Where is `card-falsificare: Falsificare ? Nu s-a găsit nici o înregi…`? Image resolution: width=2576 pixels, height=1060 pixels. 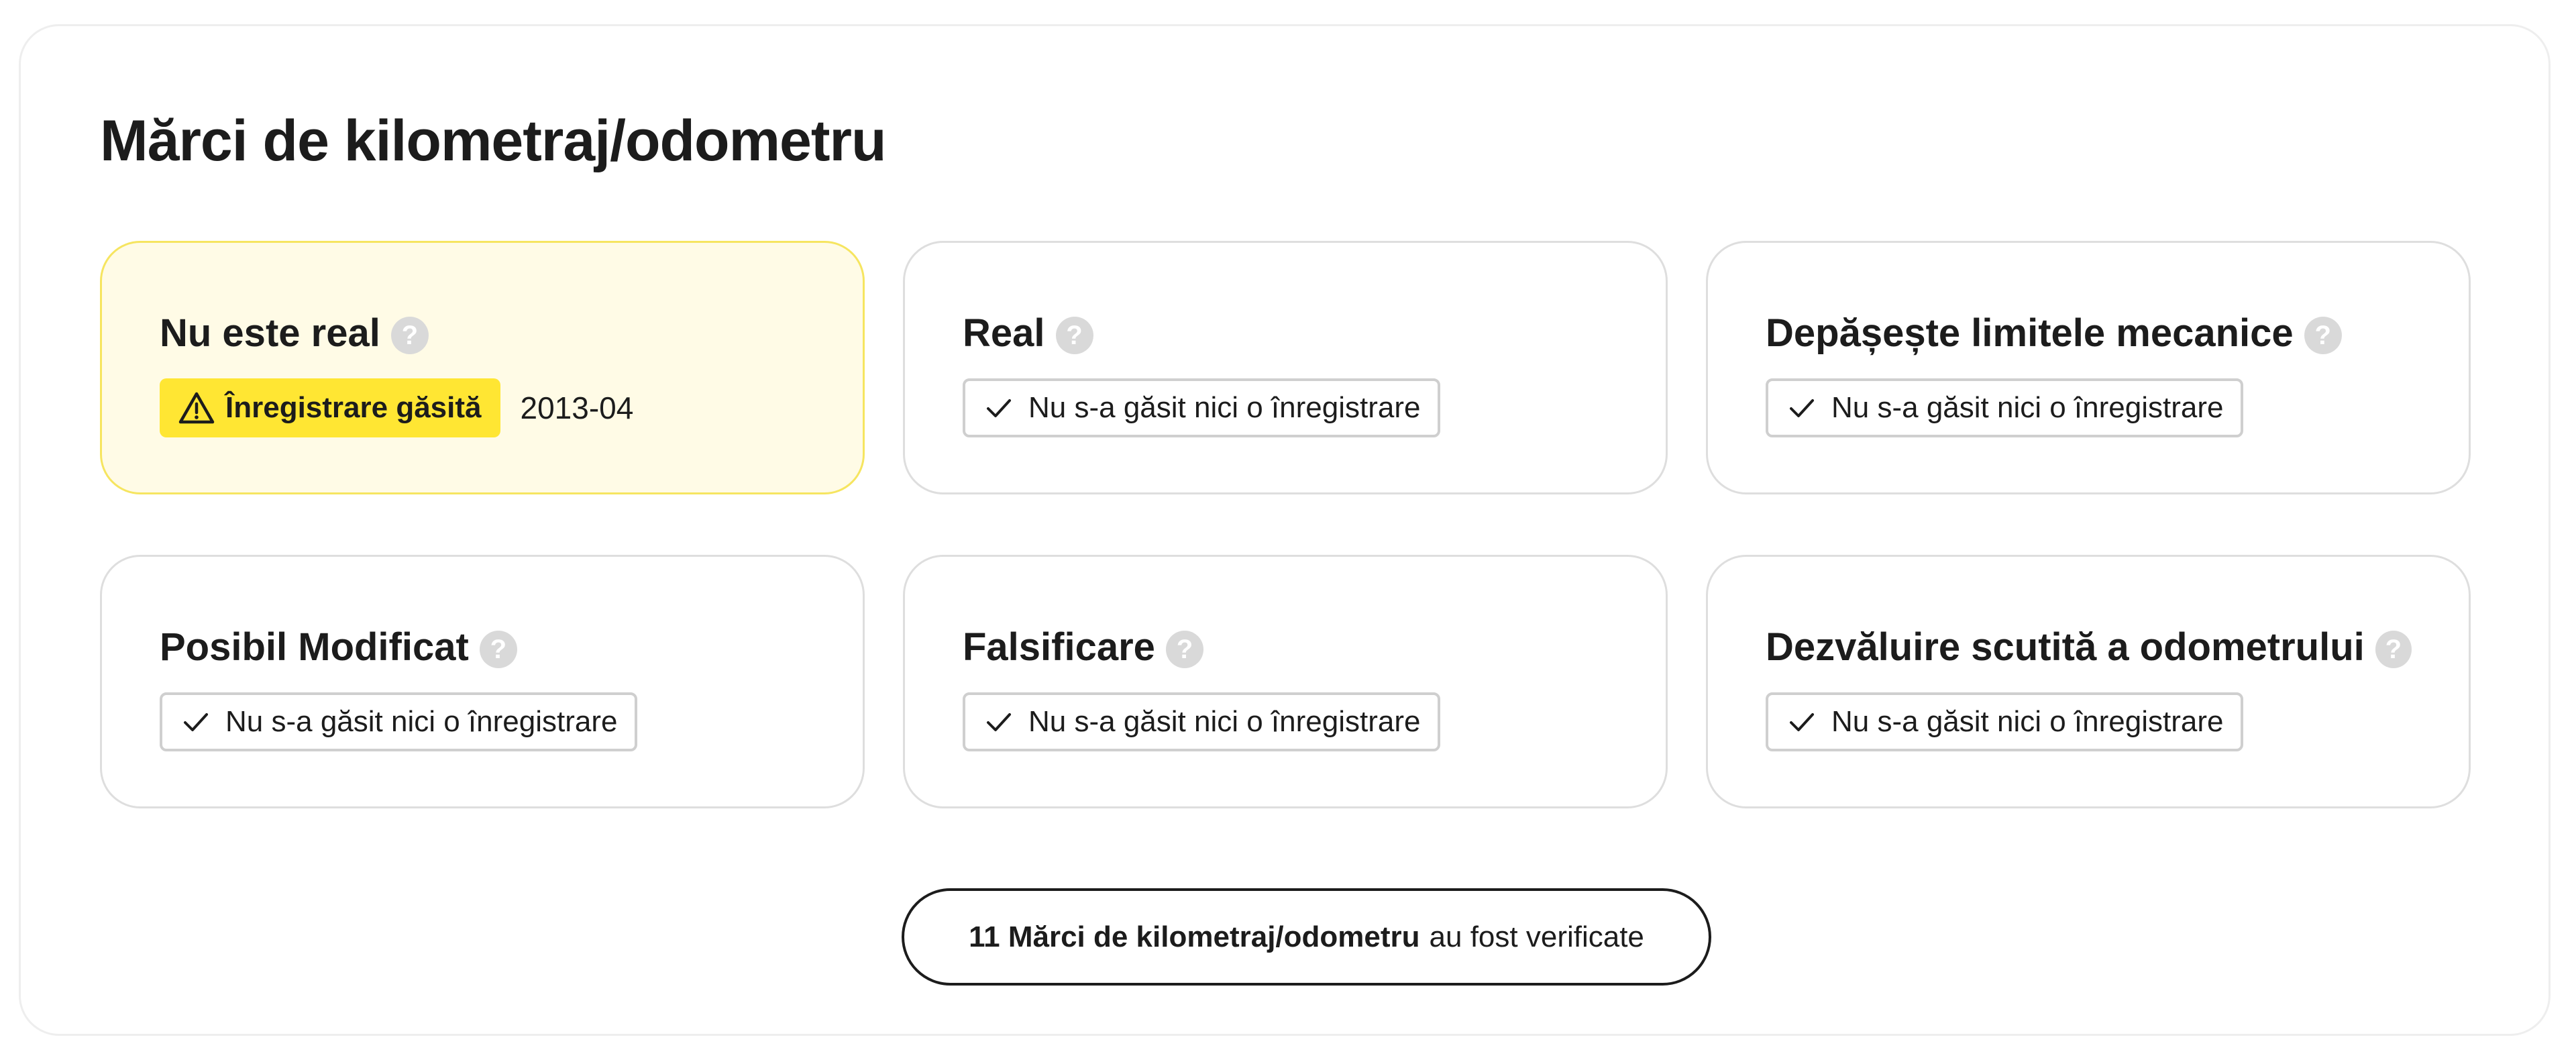
card-falsificare: Falsificare ? Nu s-a găsit nici o înregi… is located at coordinates (1285, 681).